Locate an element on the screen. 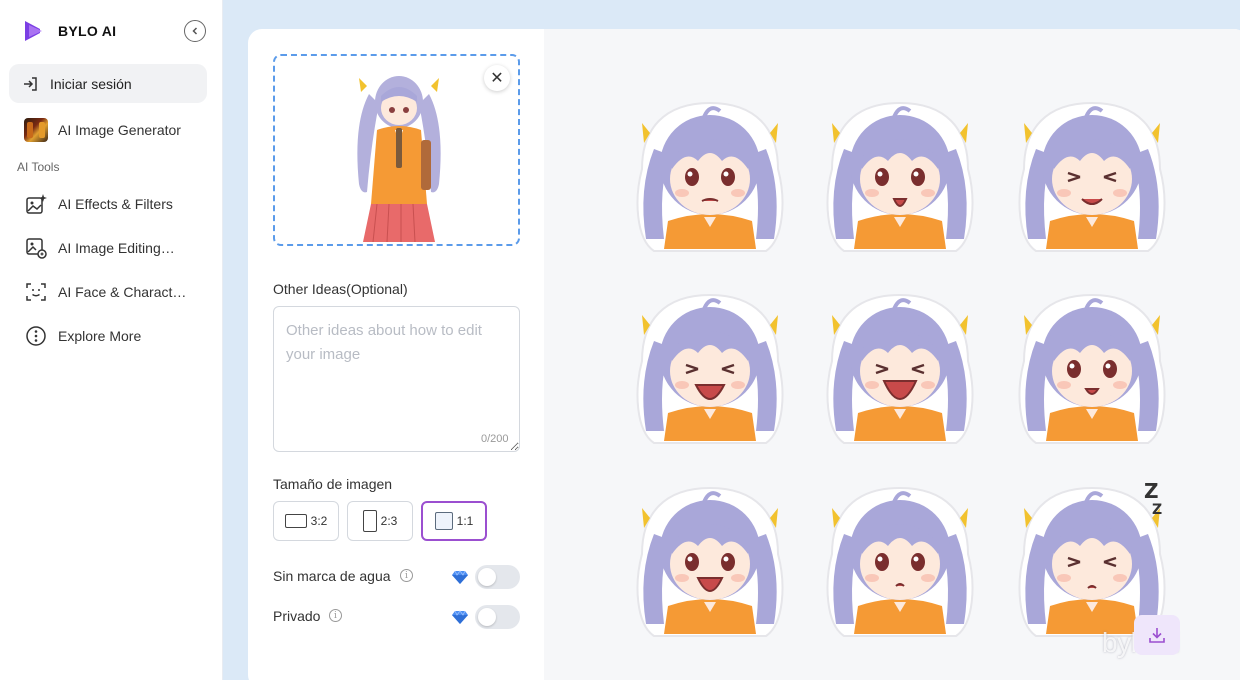  brand: BYLO AI is located at coordinates (68, 31).